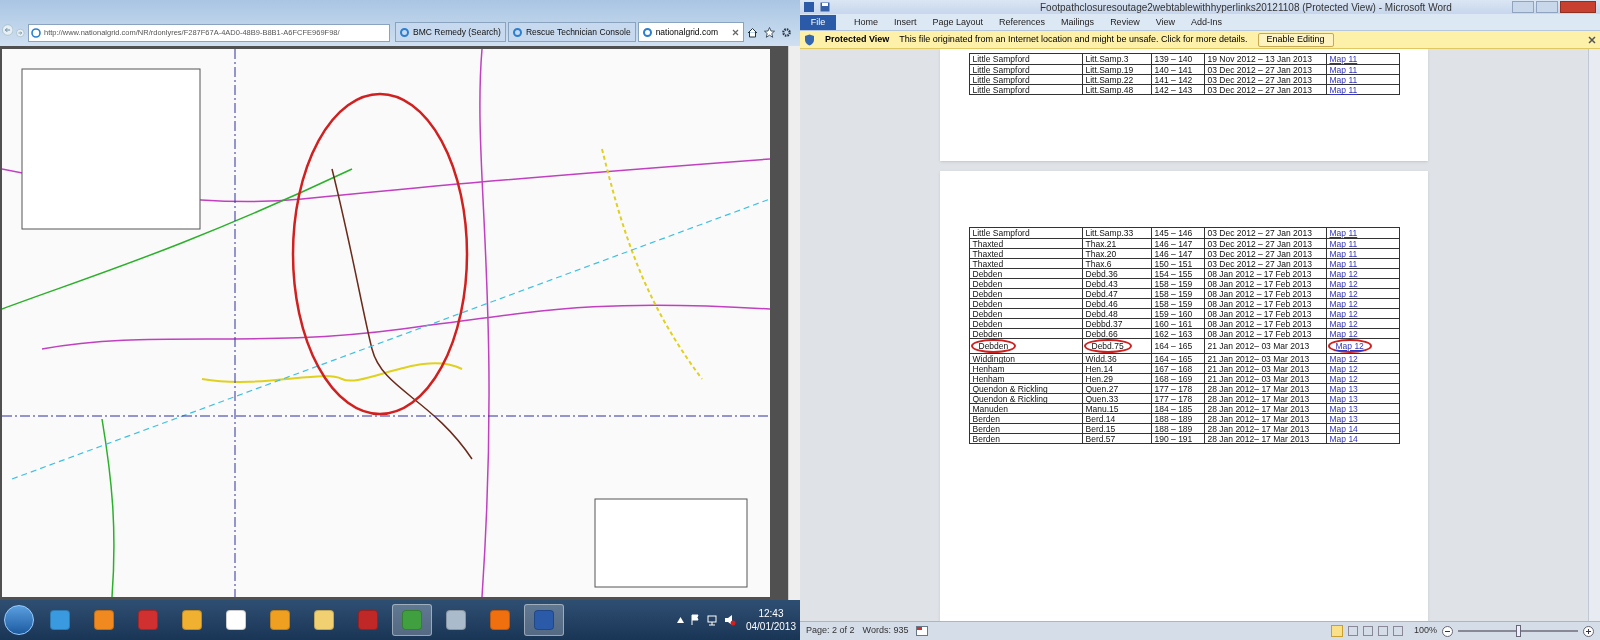 Image resolution: width=1600 pixels, height=640 pixels. Describe the element at coordinates (1518, 631) in the screenshot. I see `zoom-slider-thumb` at that location.